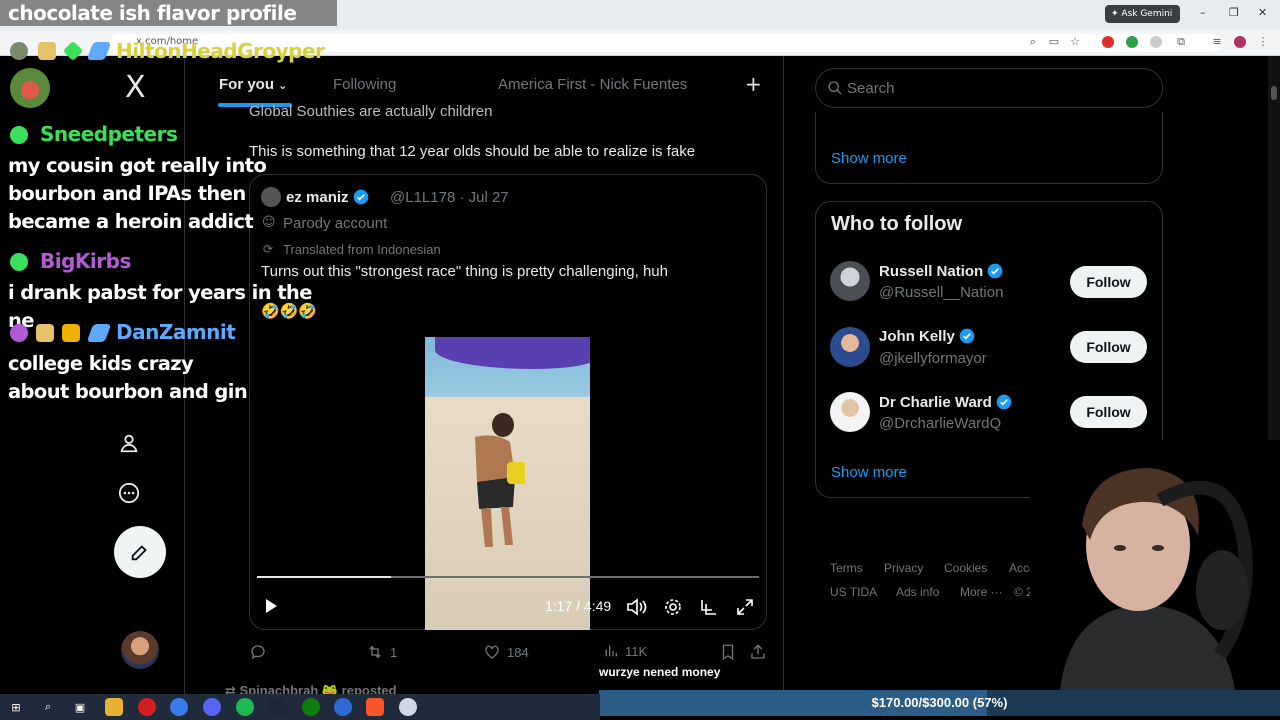 The image size is (1280, 720). Describe the element at coordinates (1217, 42) in the screenshot. I see `menu-list-icon: ≡` at that location.